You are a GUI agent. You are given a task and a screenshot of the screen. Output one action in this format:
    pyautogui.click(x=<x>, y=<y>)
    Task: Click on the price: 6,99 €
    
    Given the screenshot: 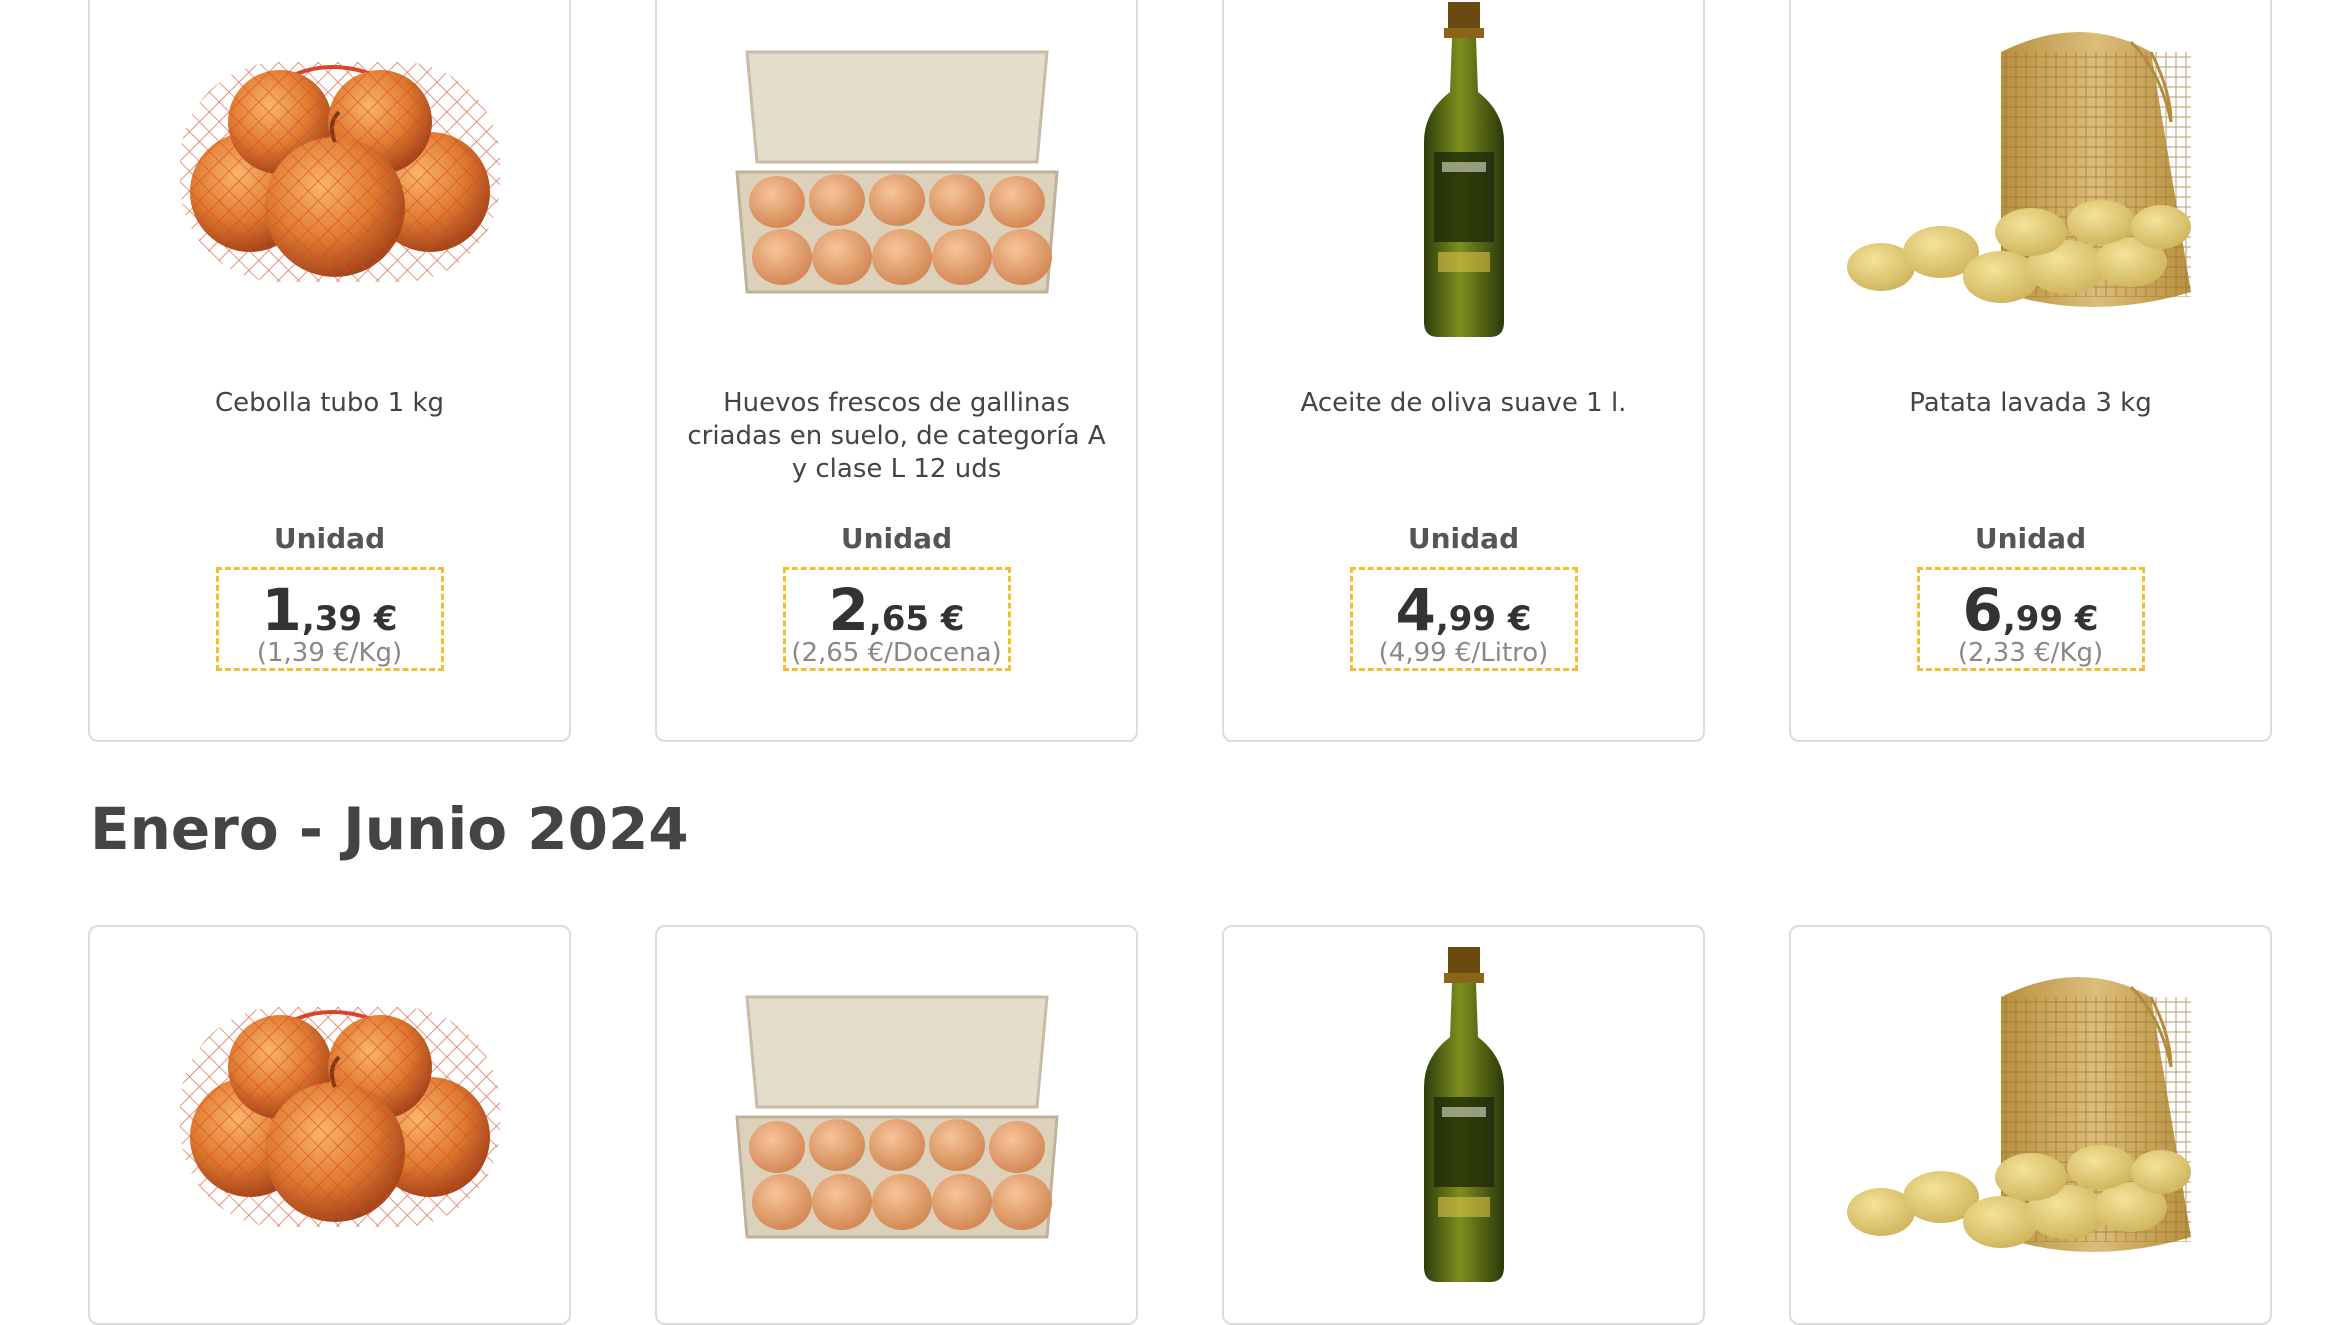 What is the action you would take?
    pyautogui.click(x=2031, y=610)
    